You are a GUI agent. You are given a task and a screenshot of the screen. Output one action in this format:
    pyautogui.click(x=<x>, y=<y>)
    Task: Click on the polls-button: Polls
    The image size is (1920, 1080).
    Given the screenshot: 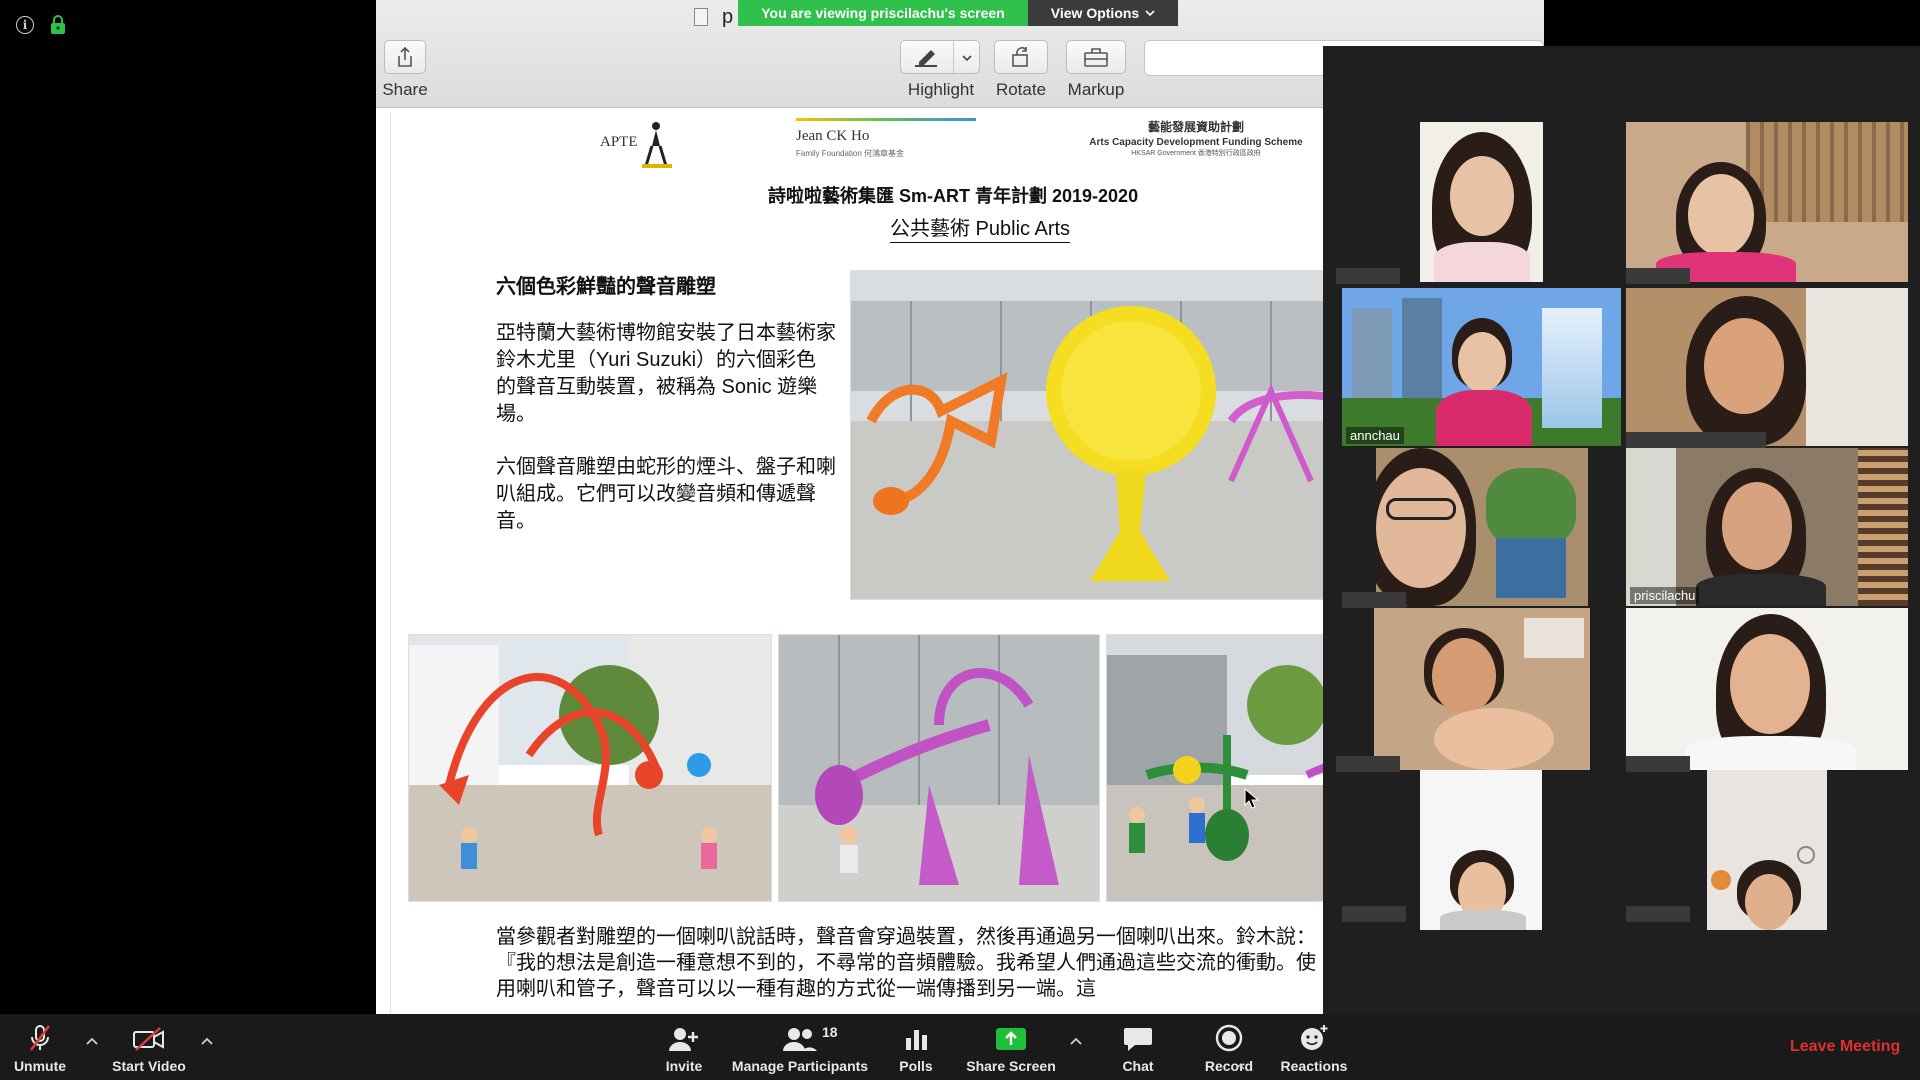 What is the action you would take?
    pyautogui.click(x=916, y=1047)
    